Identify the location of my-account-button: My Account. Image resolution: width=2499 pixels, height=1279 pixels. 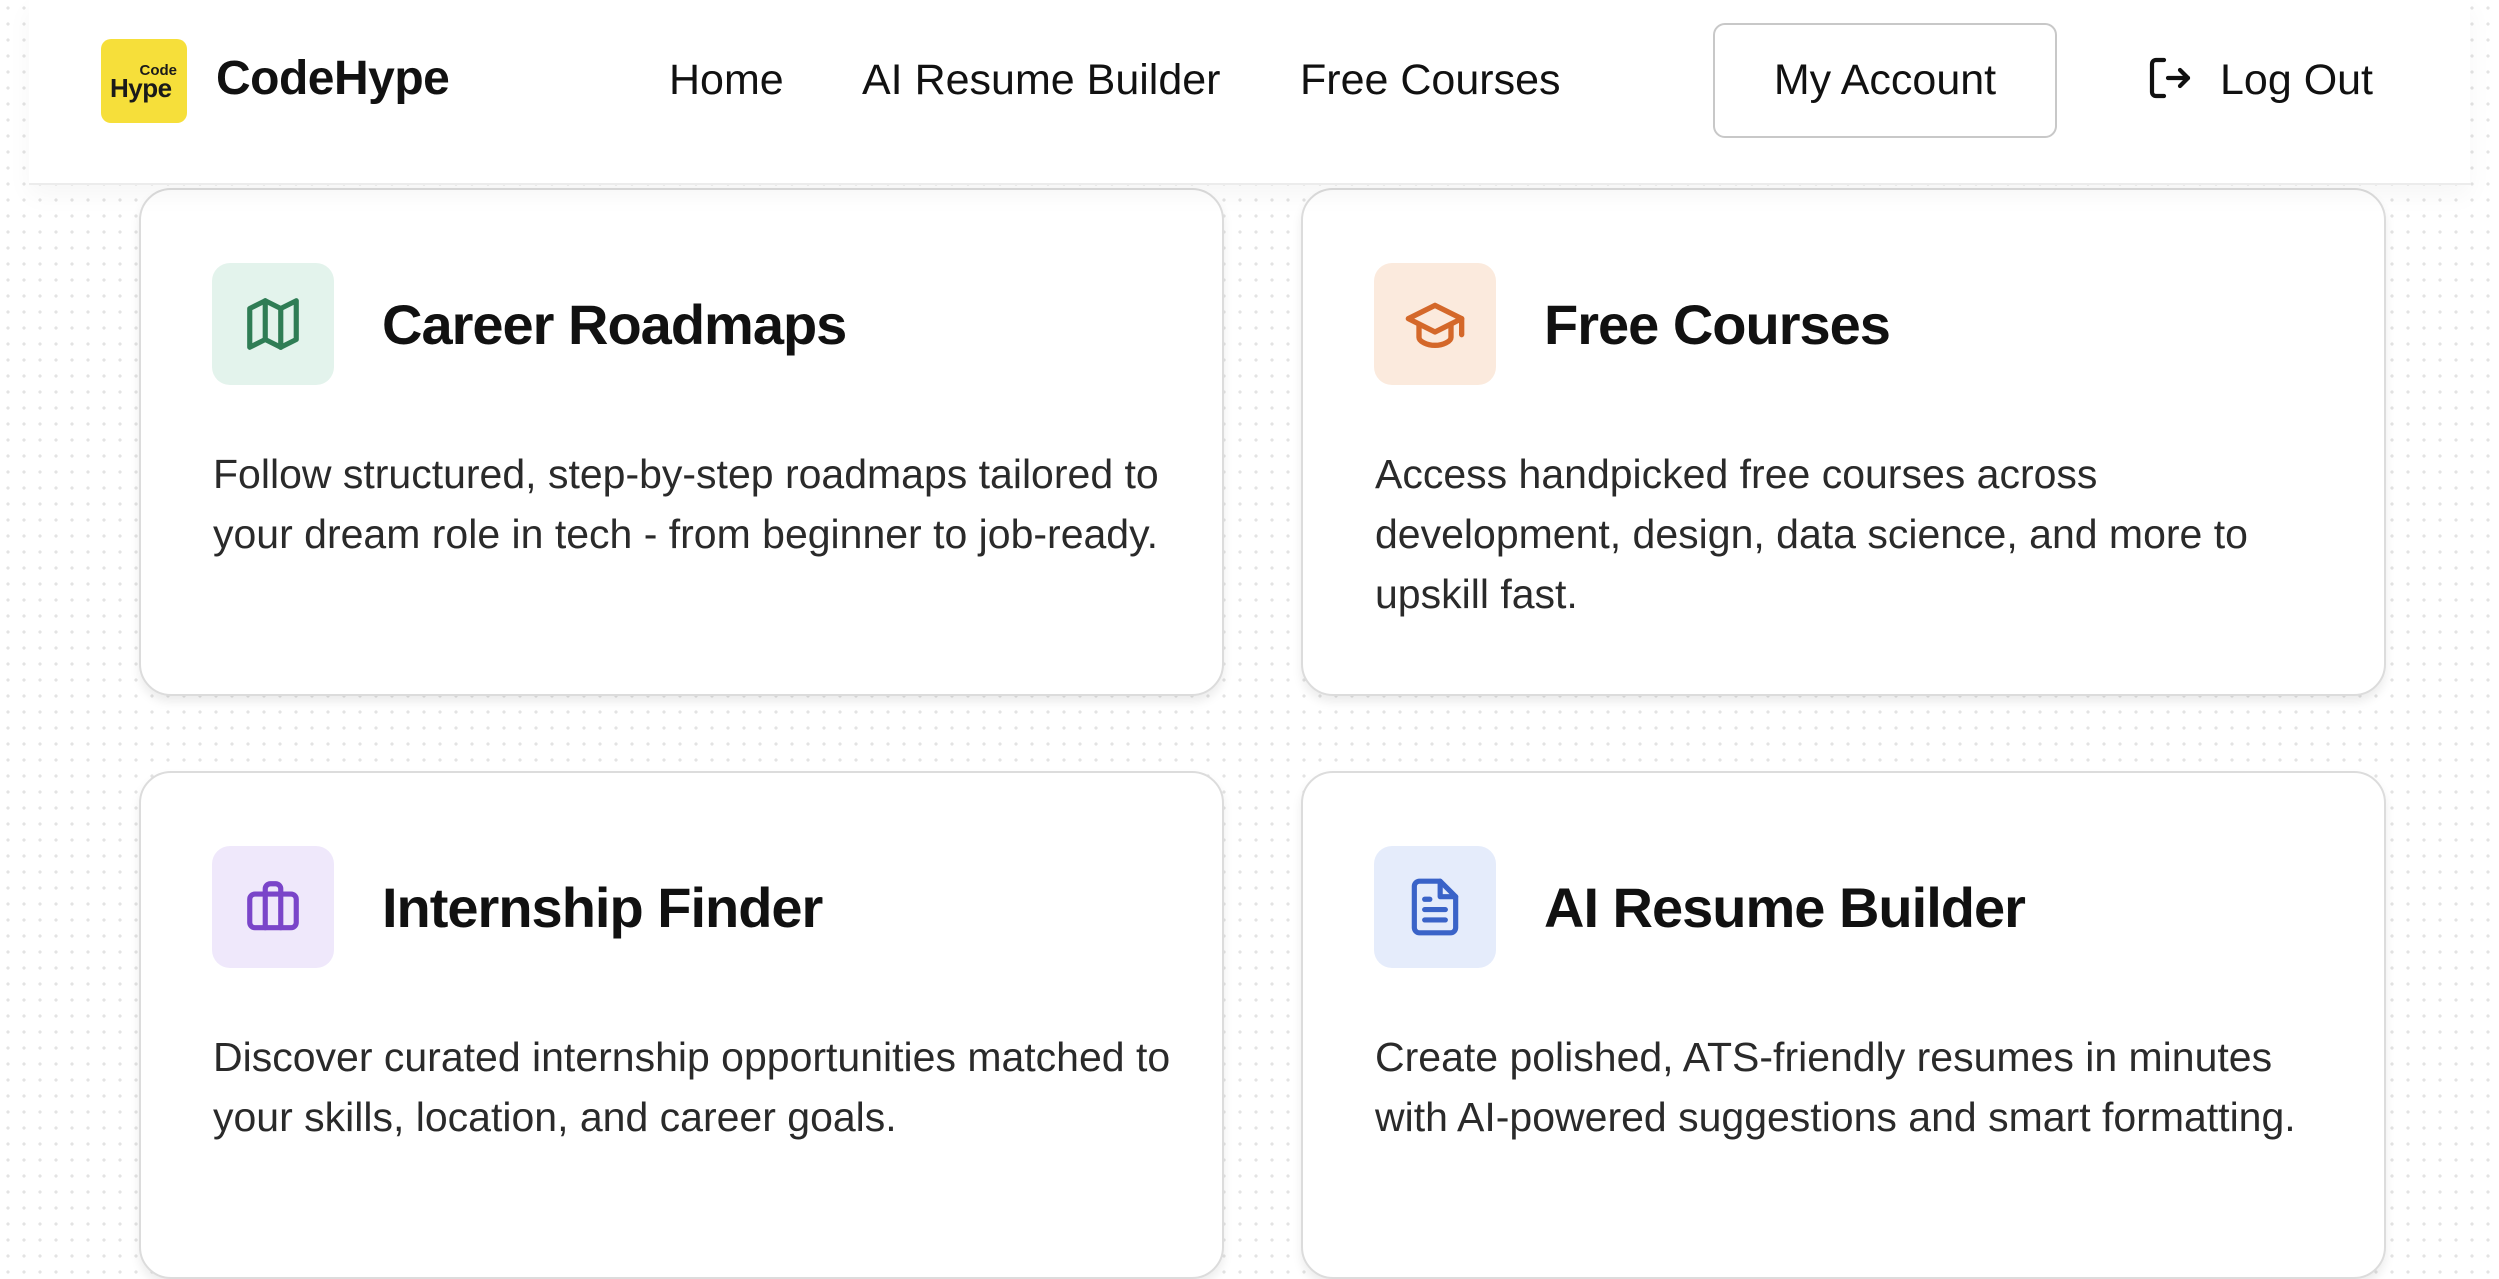
(1885, 80).